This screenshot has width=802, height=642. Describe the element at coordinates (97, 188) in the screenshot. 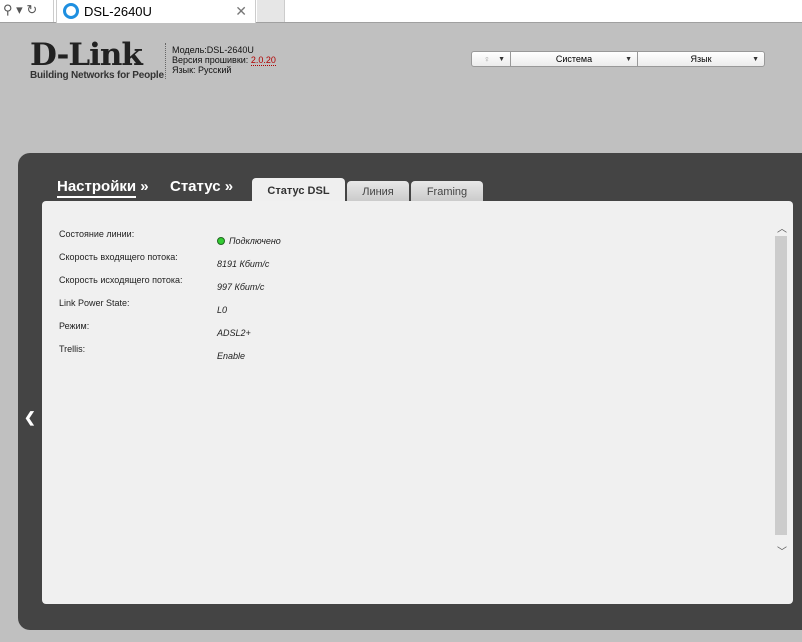

I see `settings-link: Настройки` at that location.